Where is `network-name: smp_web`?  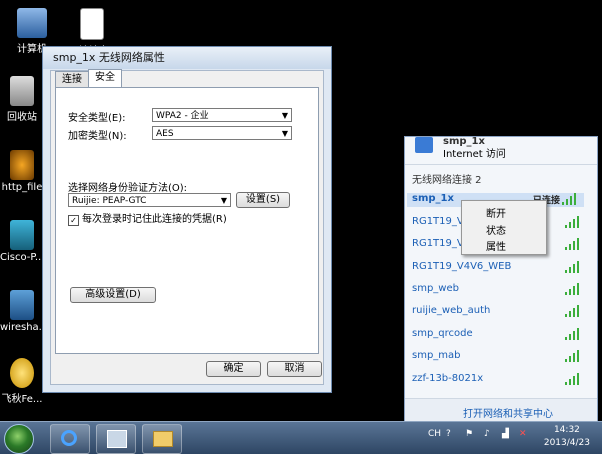
network-name: smp_web is located at coordinates (435, 288).